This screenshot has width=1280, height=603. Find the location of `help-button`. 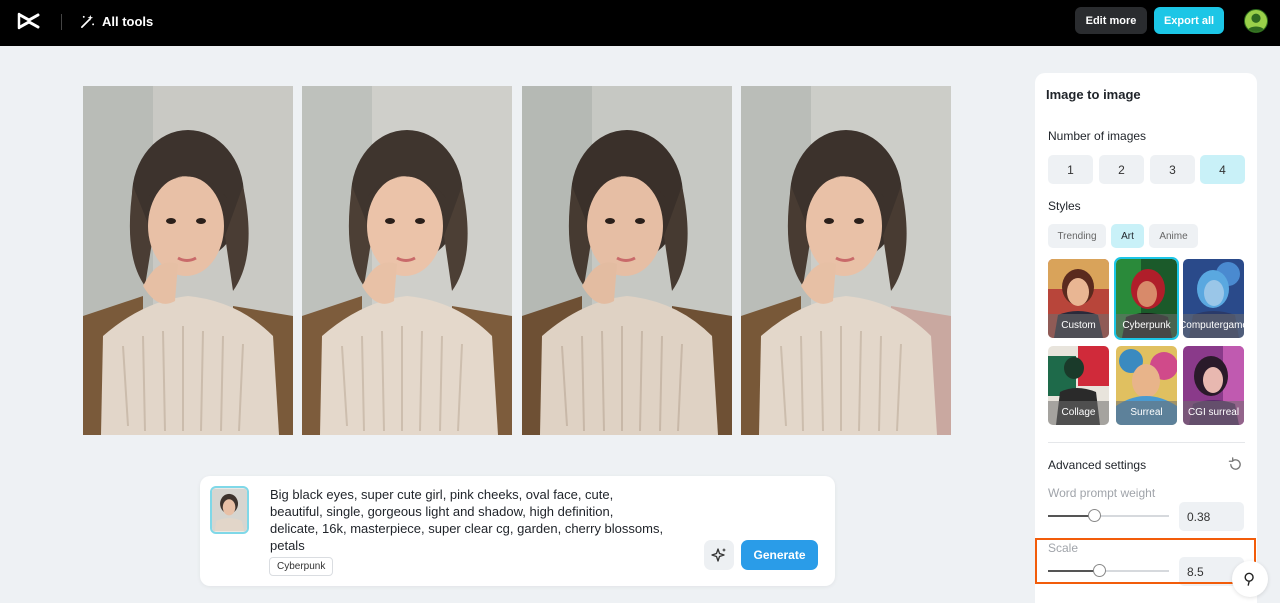

help-button is located at coordinates (1250, 579).